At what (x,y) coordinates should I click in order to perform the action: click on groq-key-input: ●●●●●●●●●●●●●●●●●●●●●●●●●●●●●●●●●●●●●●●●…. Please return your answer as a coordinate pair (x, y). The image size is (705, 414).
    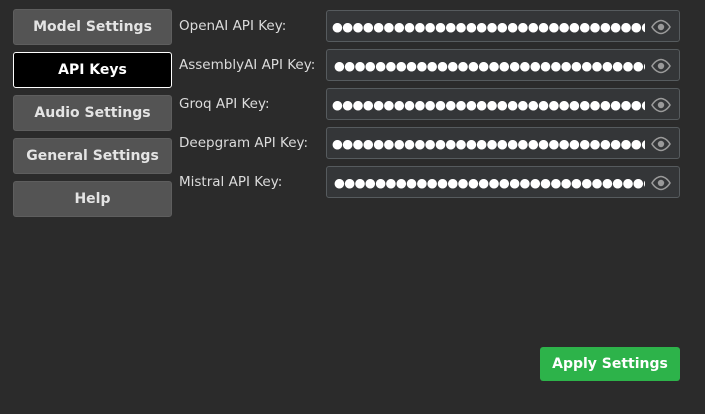
    Looking at the image, I should click on (503, 104).